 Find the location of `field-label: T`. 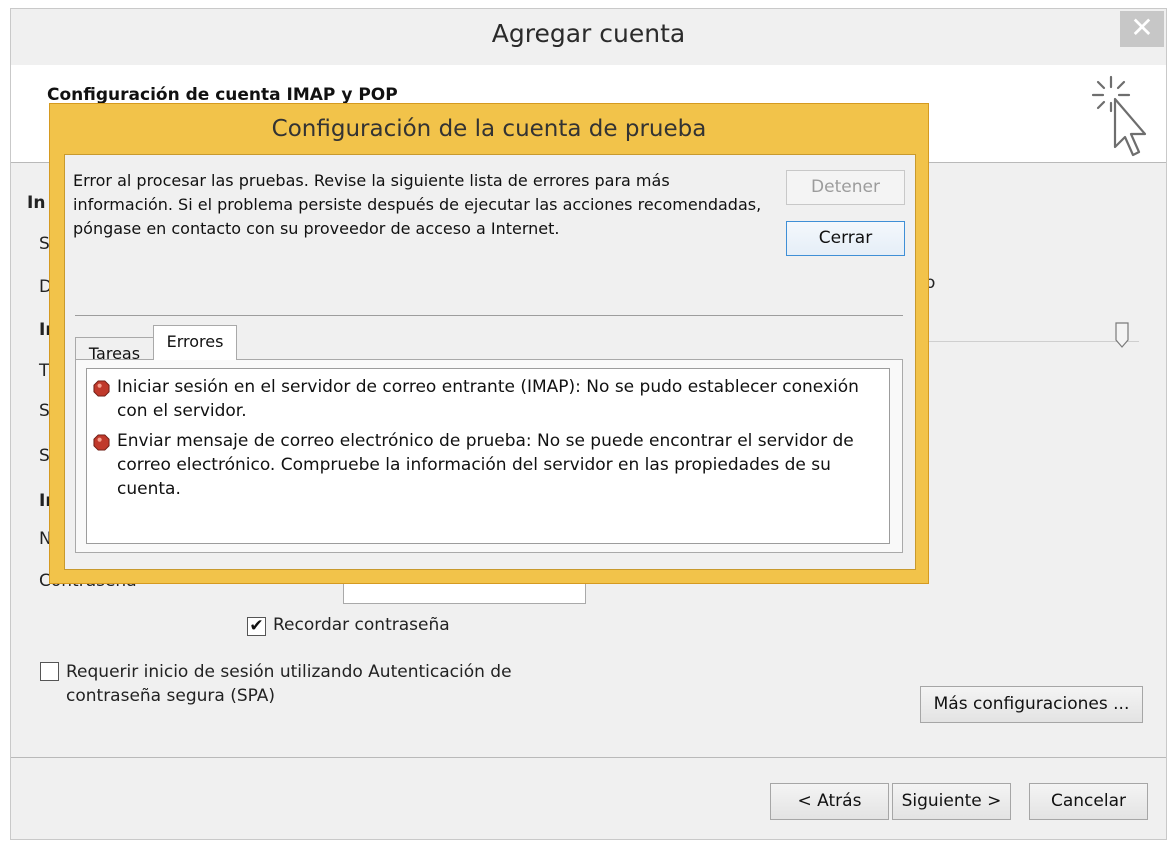

field-label: T is located at coordinates (44, 371).